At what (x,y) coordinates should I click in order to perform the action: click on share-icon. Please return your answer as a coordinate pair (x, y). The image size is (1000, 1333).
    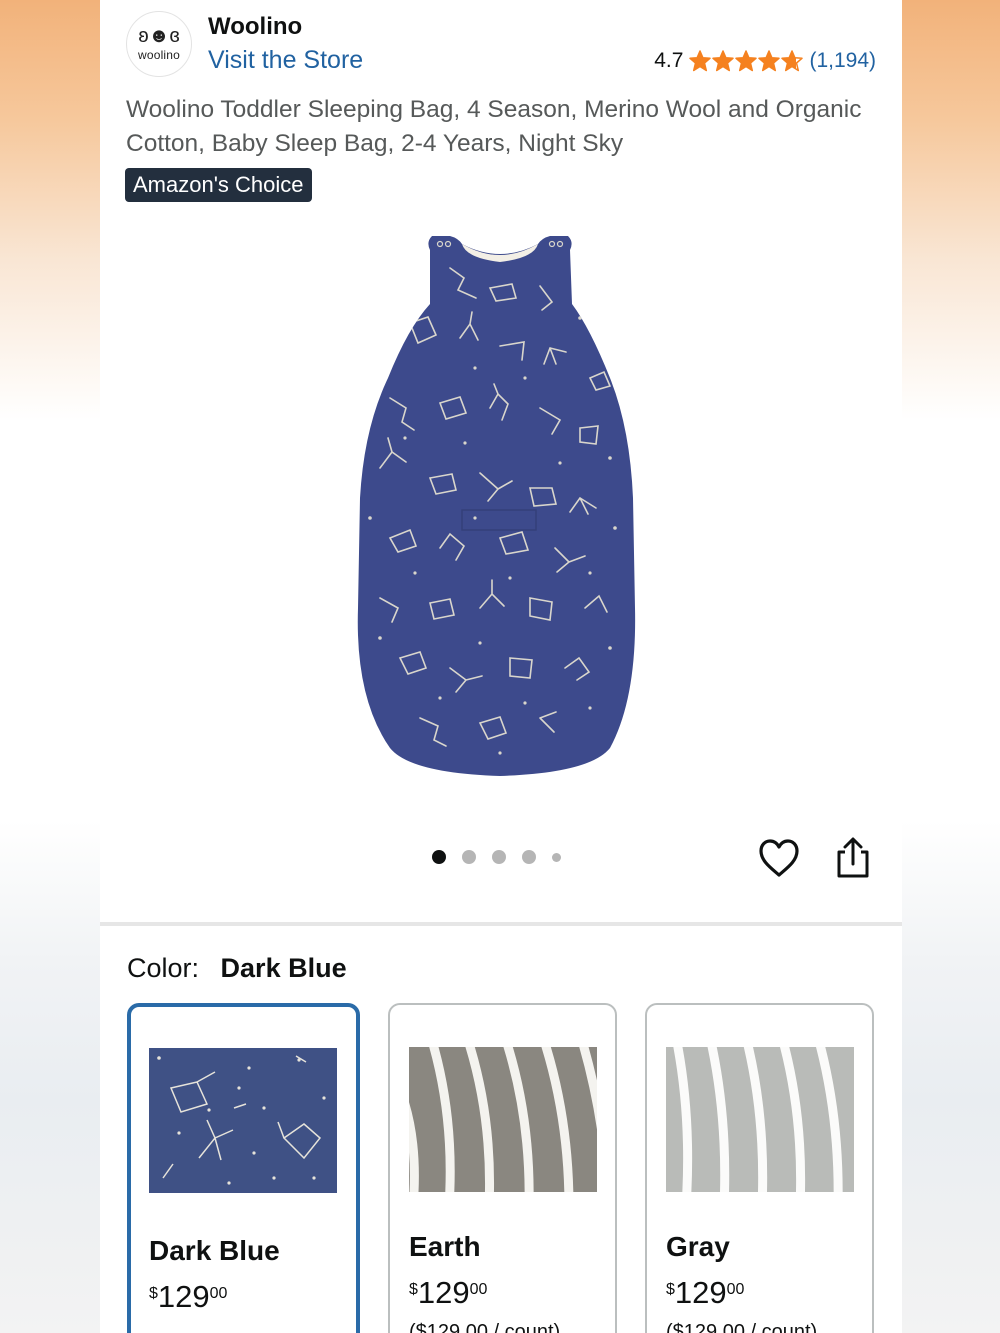
    Looking at the image, I should click on (853, 858).